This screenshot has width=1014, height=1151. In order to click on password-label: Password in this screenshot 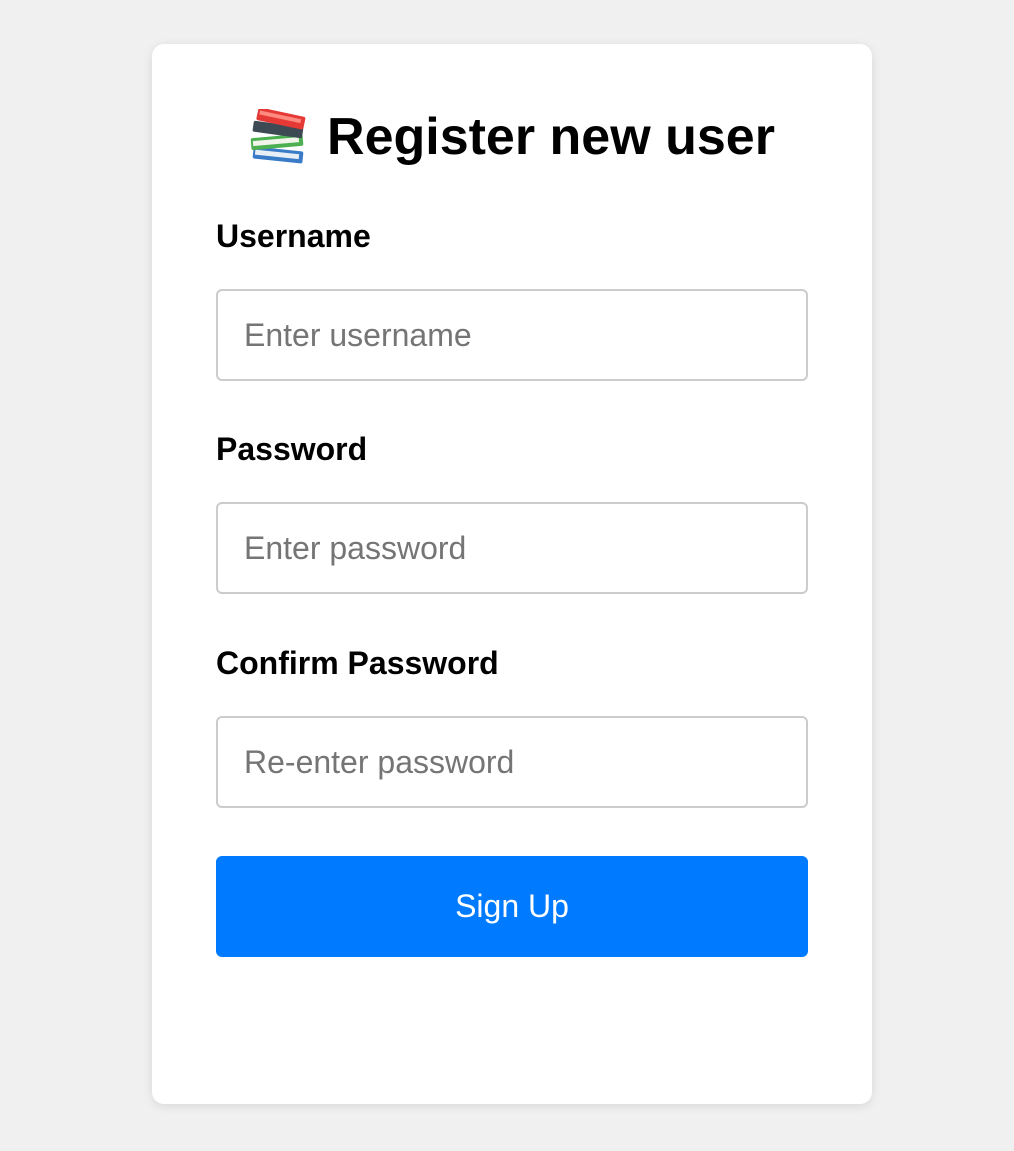, I will do `click(292, 449)`.